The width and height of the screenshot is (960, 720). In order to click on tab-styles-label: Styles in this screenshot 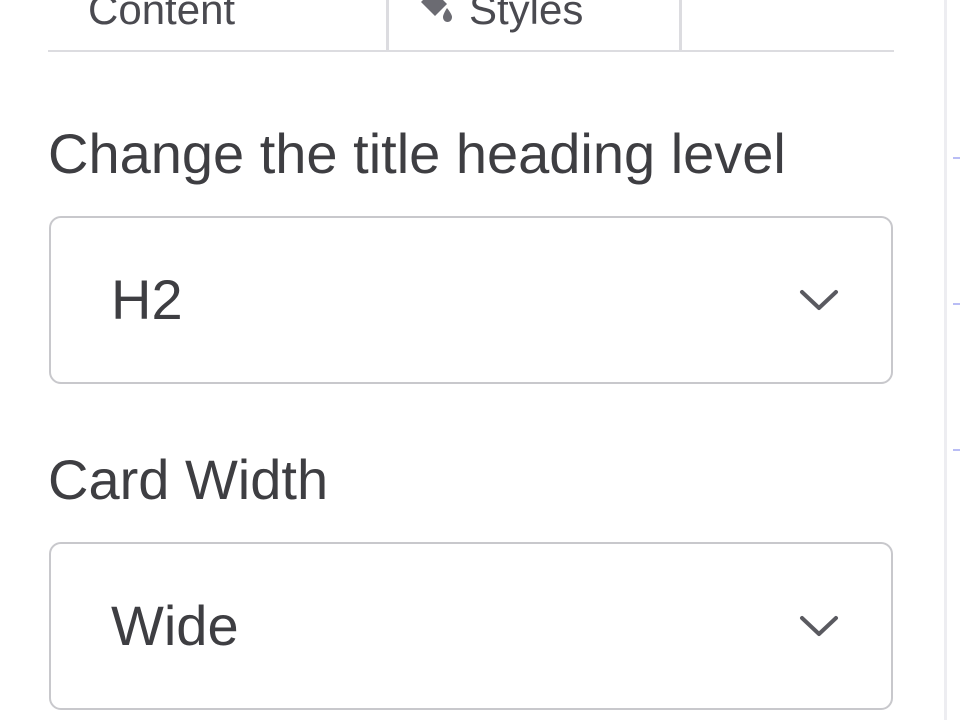, I will do `click(526, 16)`.